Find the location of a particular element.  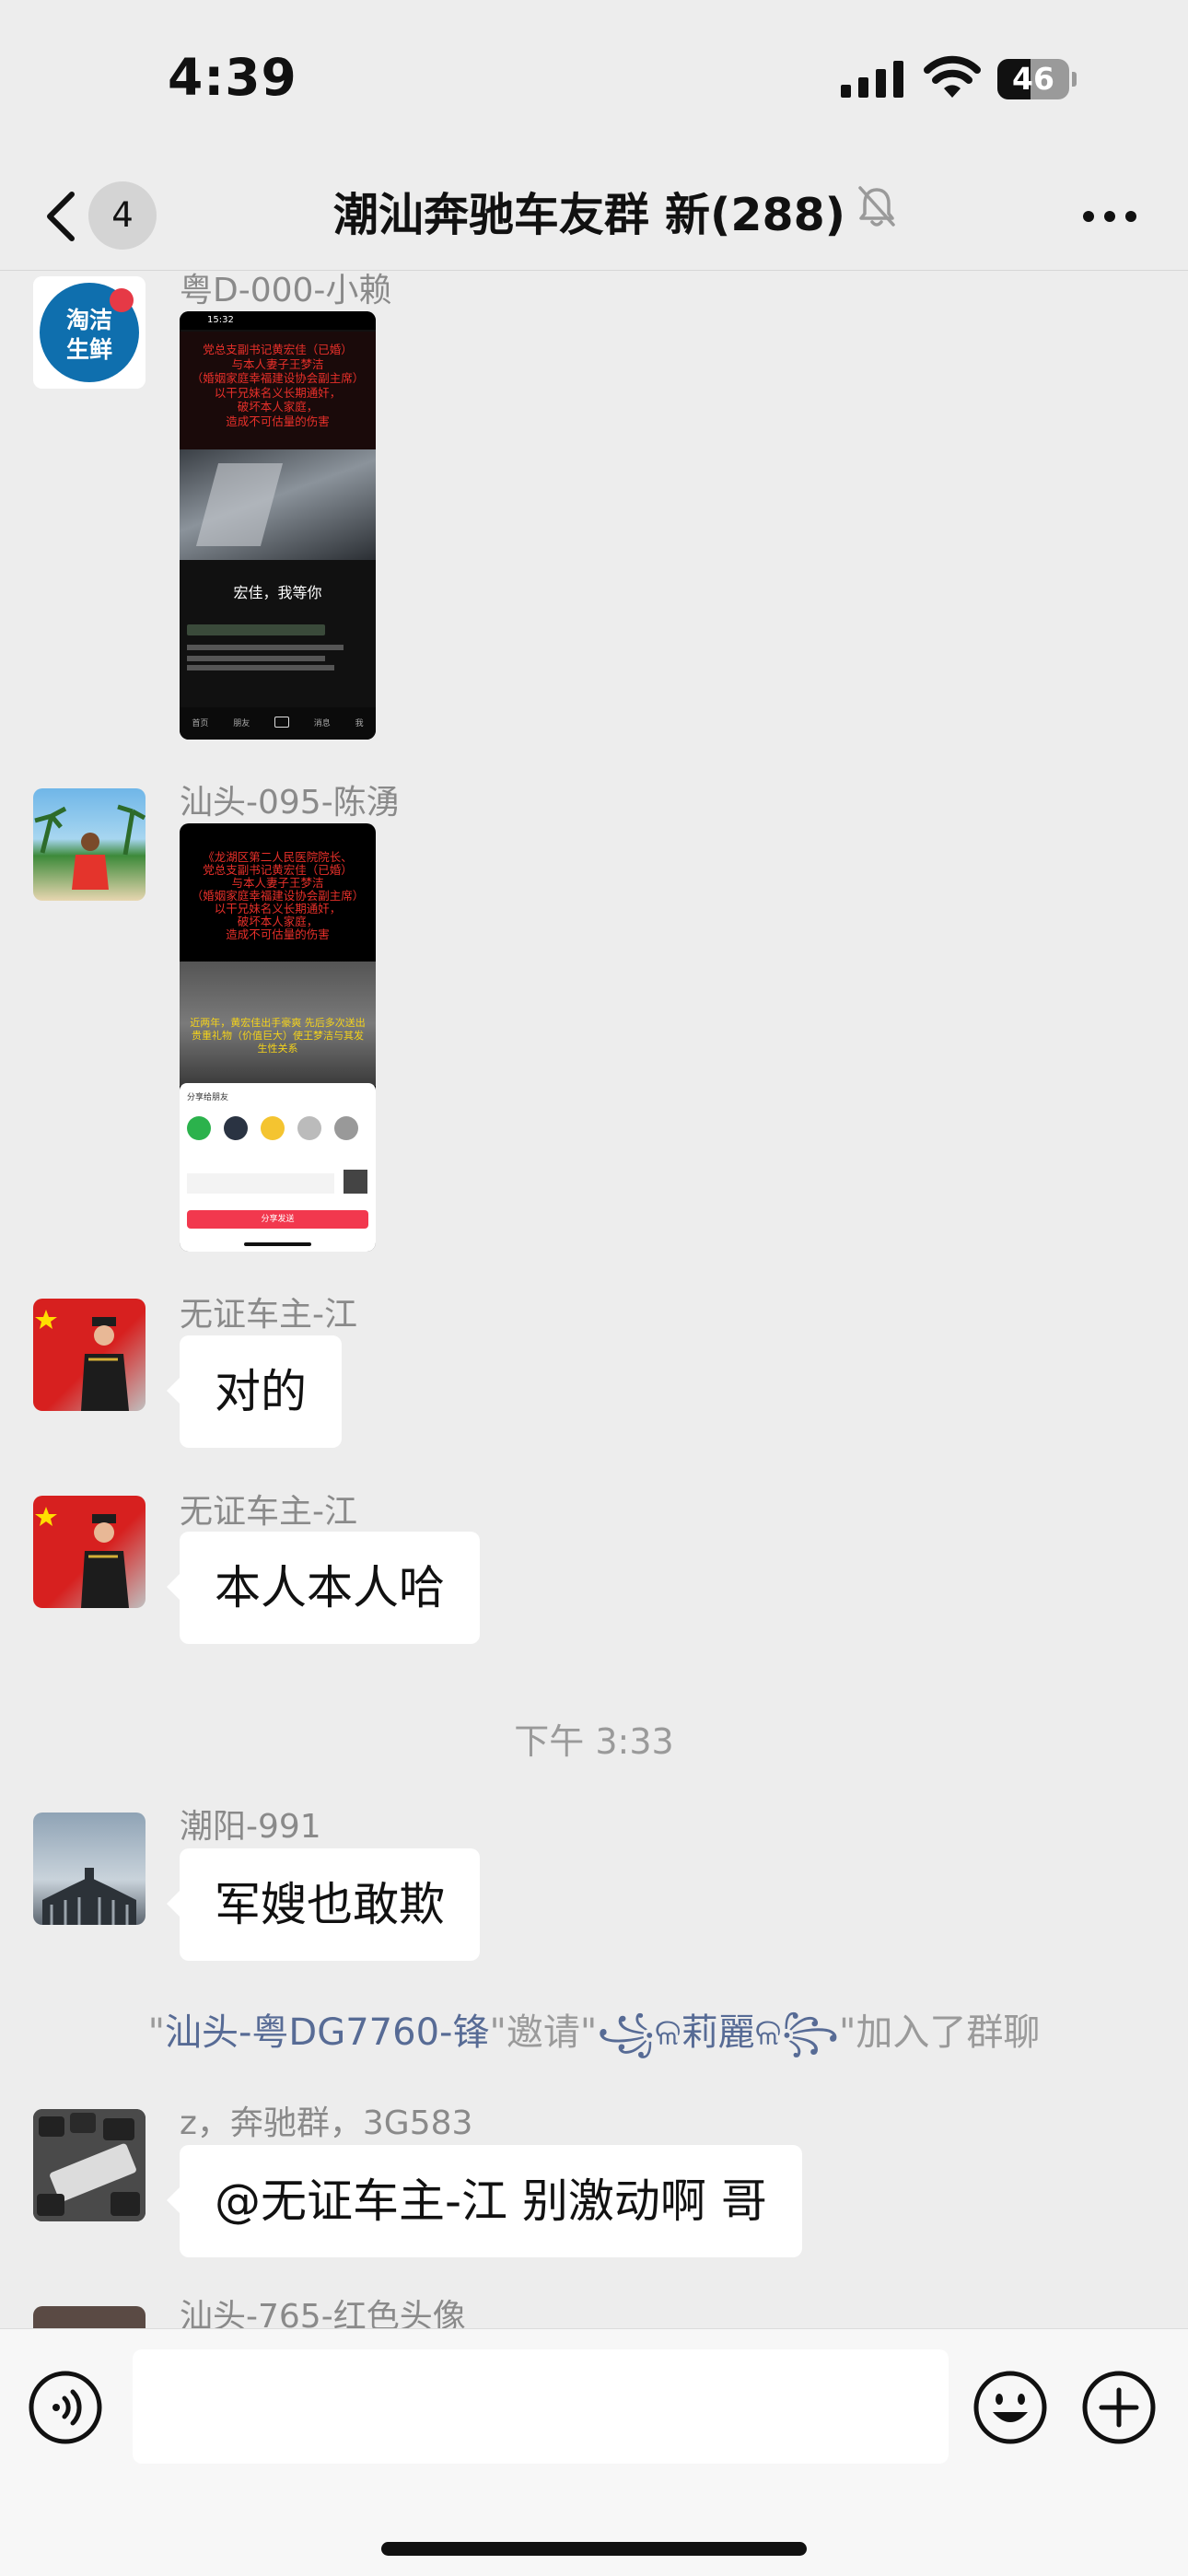

mute-bell-icon is located at coordinates (876, 206).